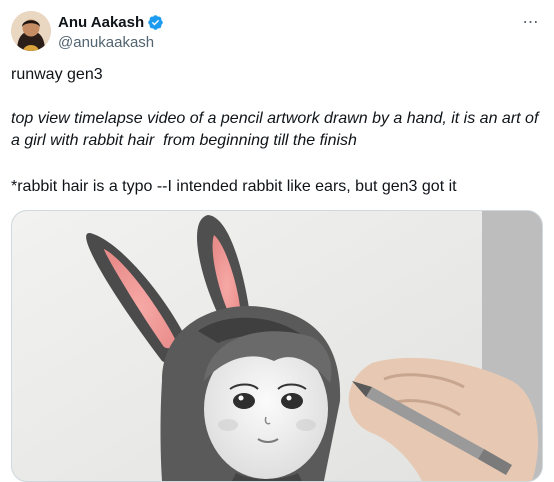  Describe the element at coordinates (101, 22) in the screenshot. I see `display-name: Anu Aakash` at that location.